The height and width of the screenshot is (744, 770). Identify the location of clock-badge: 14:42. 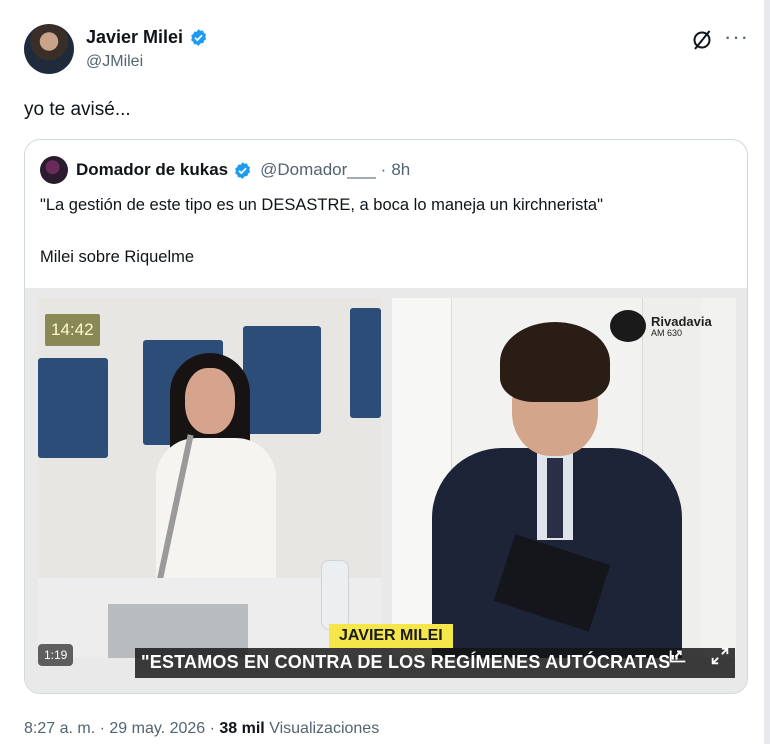
(72, 330).